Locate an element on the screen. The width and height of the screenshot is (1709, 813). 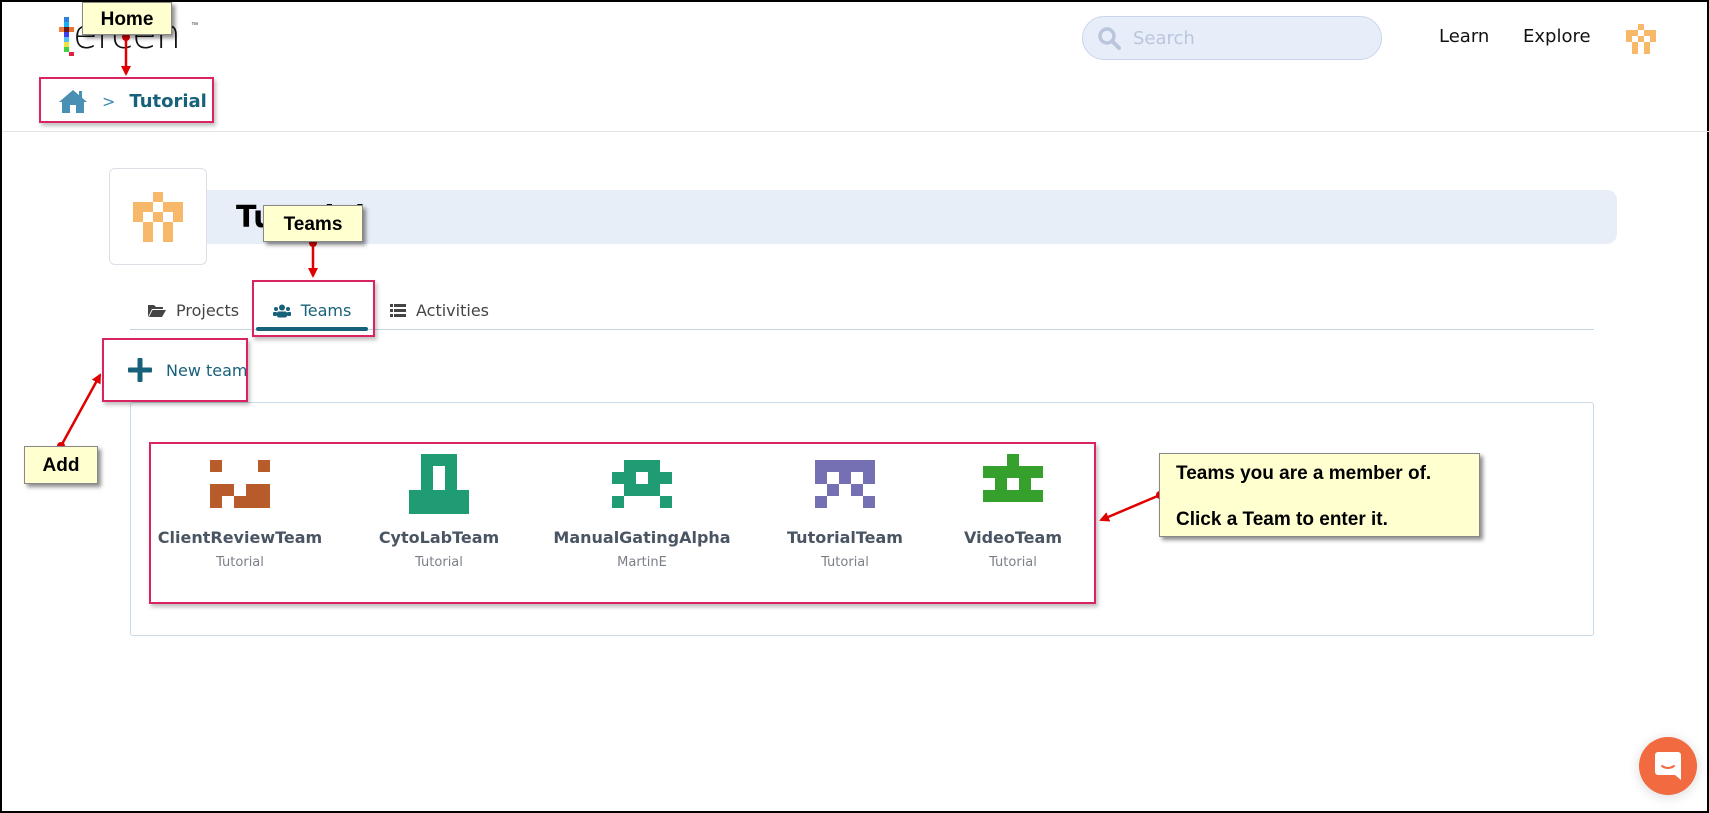
chat-launcher-button is located at coordinates (1668, 766).